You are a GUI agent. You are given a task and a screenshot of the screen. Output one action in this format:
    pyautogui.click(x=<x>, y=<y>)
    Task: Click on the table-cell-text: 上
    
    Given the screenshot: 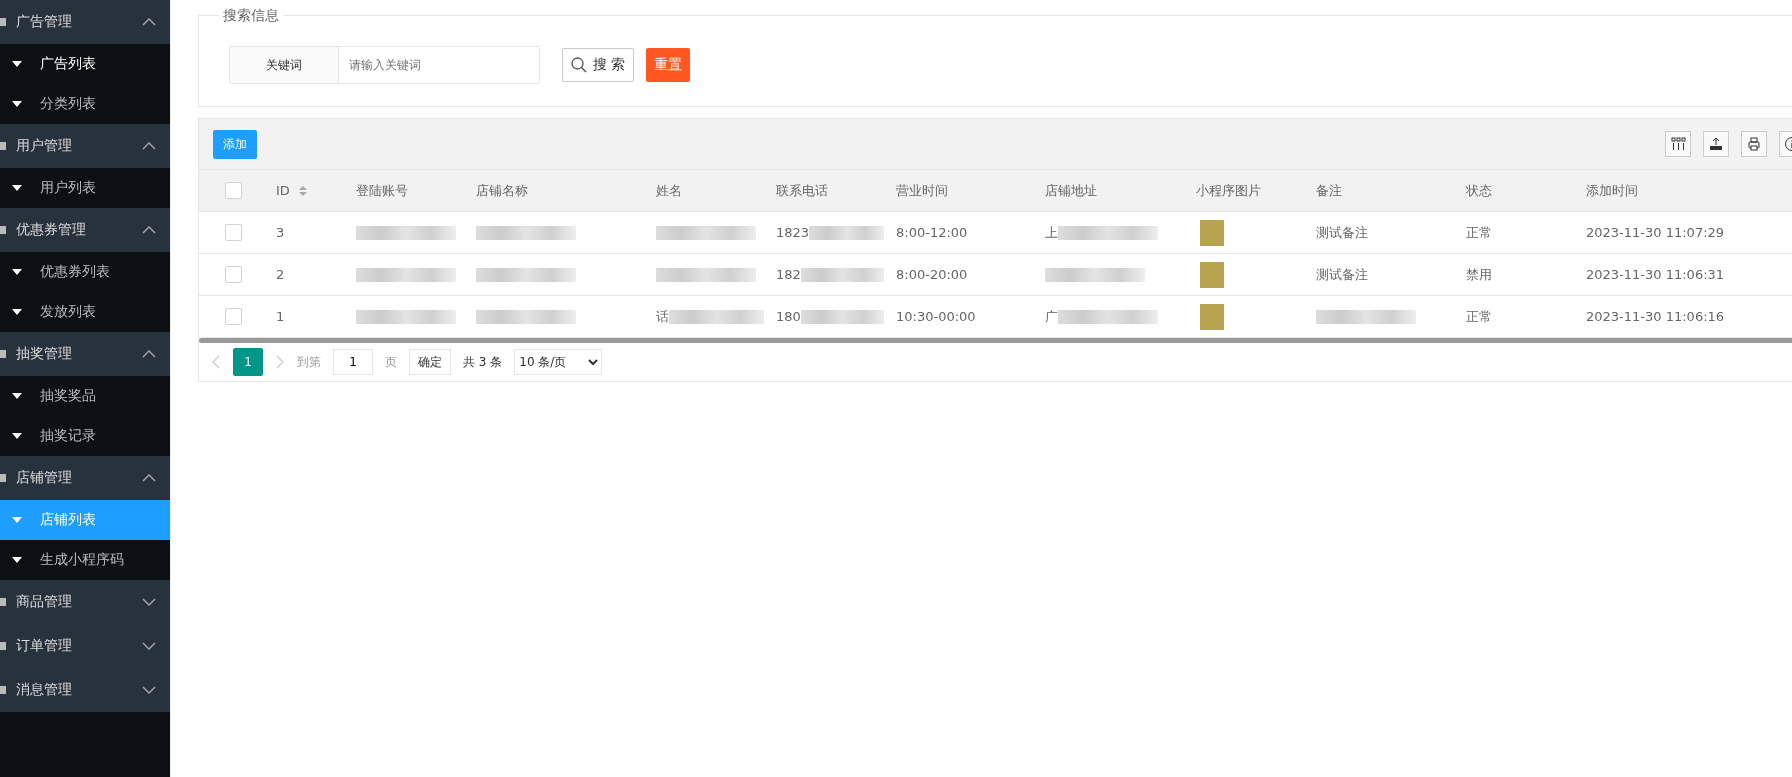 What is the action you would take?
    pyautogui.click(x=1051, y=232)
    